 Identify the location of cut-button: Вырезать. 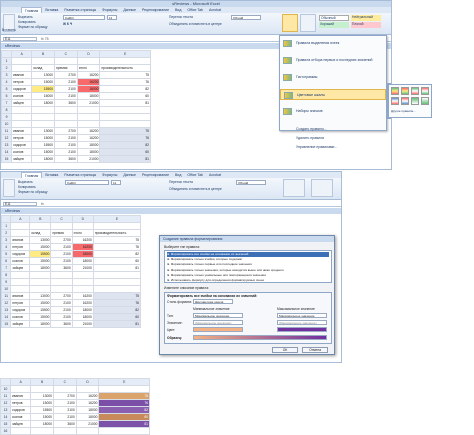
(25, 17).